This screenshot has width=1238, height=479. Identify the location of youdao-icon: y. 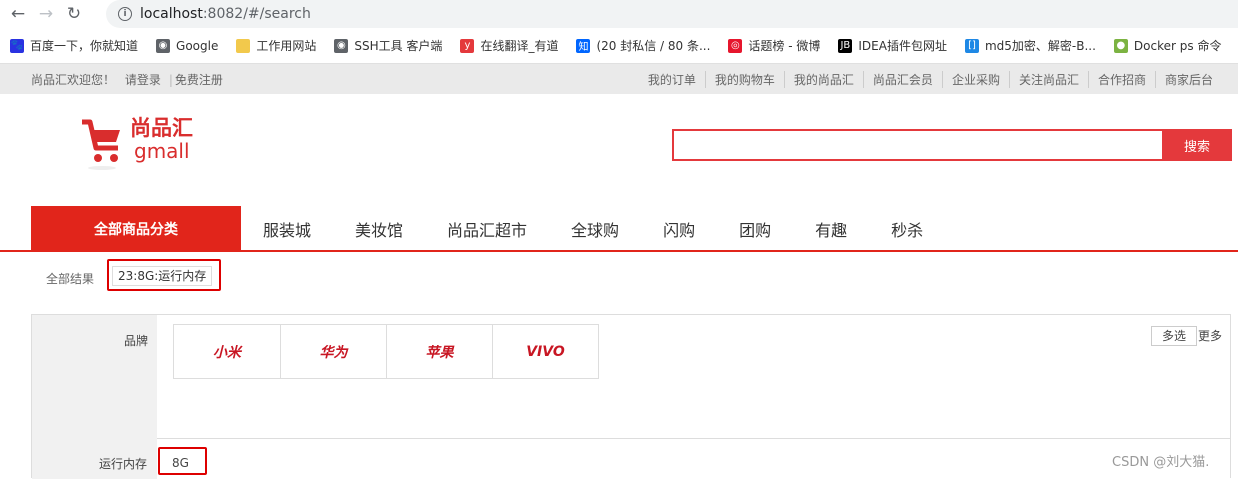
(467, 45).